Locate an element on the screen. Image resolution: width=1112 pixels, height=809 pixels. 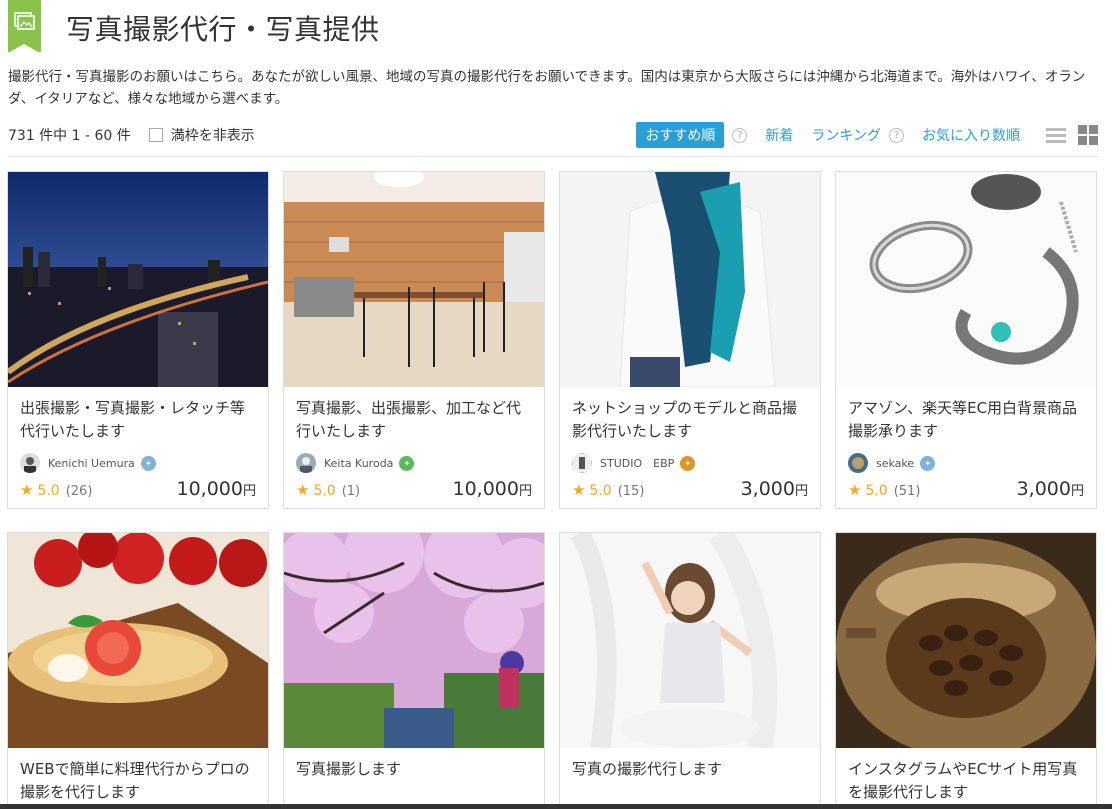
service-title: 写真の撮影代行します is located at coordinates (690, 776).